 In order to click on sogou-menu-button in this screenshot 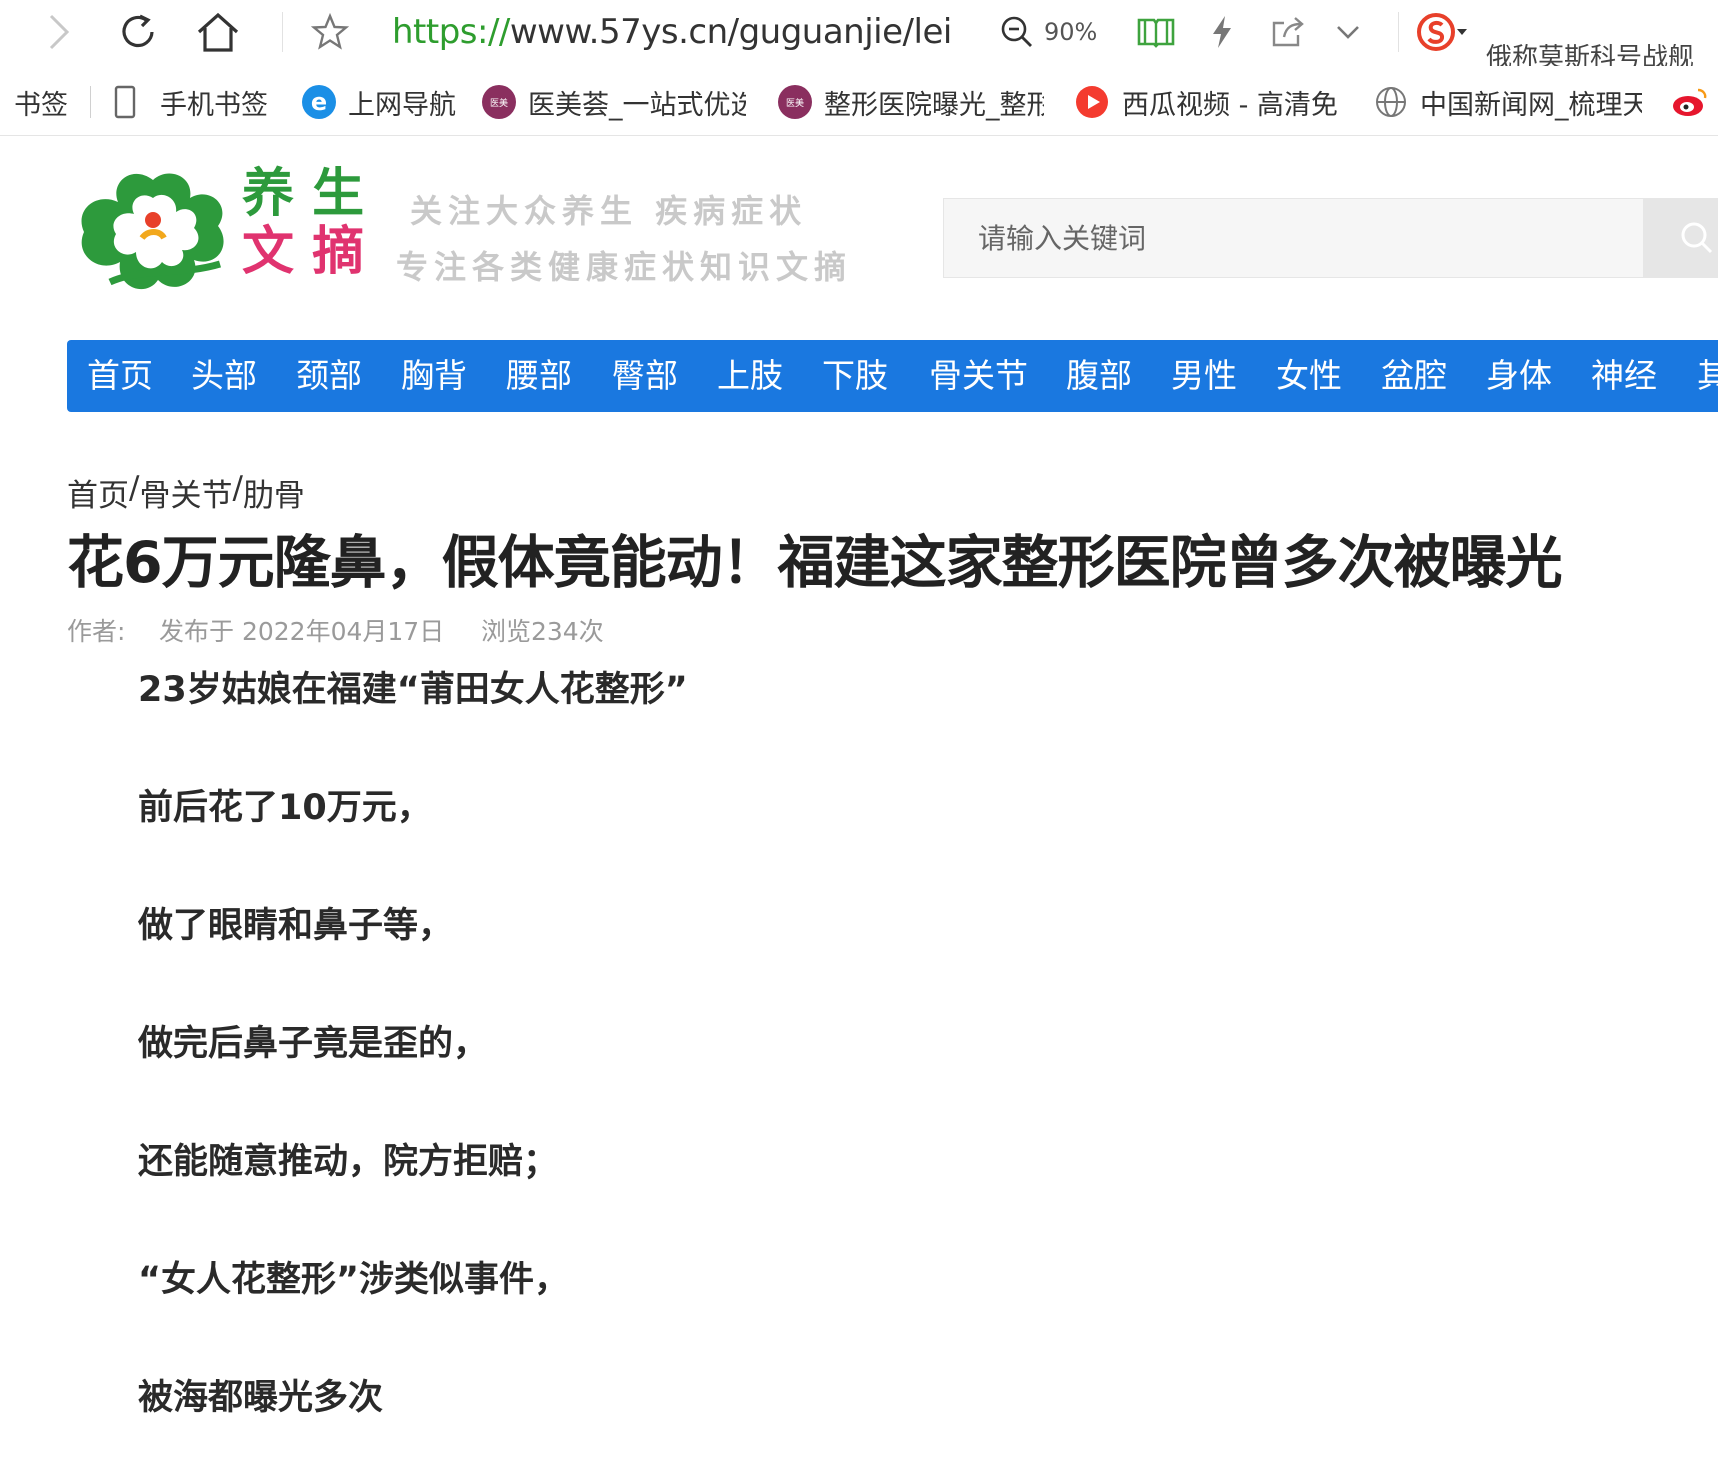, I will do `click(1442, 32)`.